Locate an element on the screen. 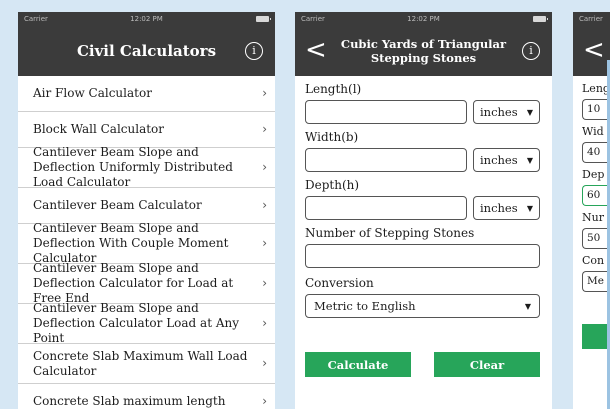 Image resolution: width=610 pixels, height=409 pixels. clear-button: Clear is located at coordinates (487, 364).